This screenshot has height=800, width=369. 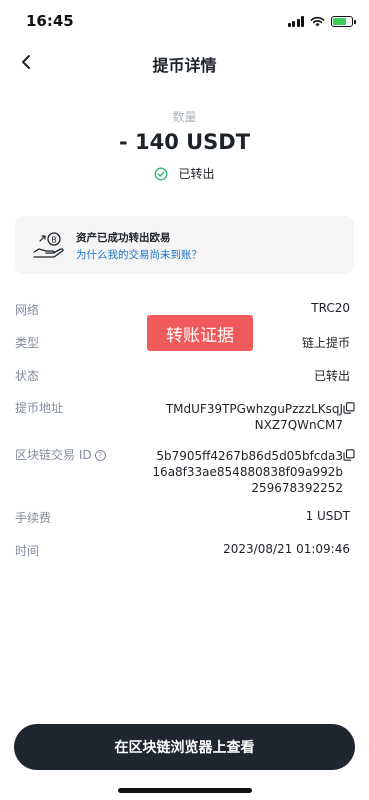 I want to click on home-indicator, so click(x=185, y=790).